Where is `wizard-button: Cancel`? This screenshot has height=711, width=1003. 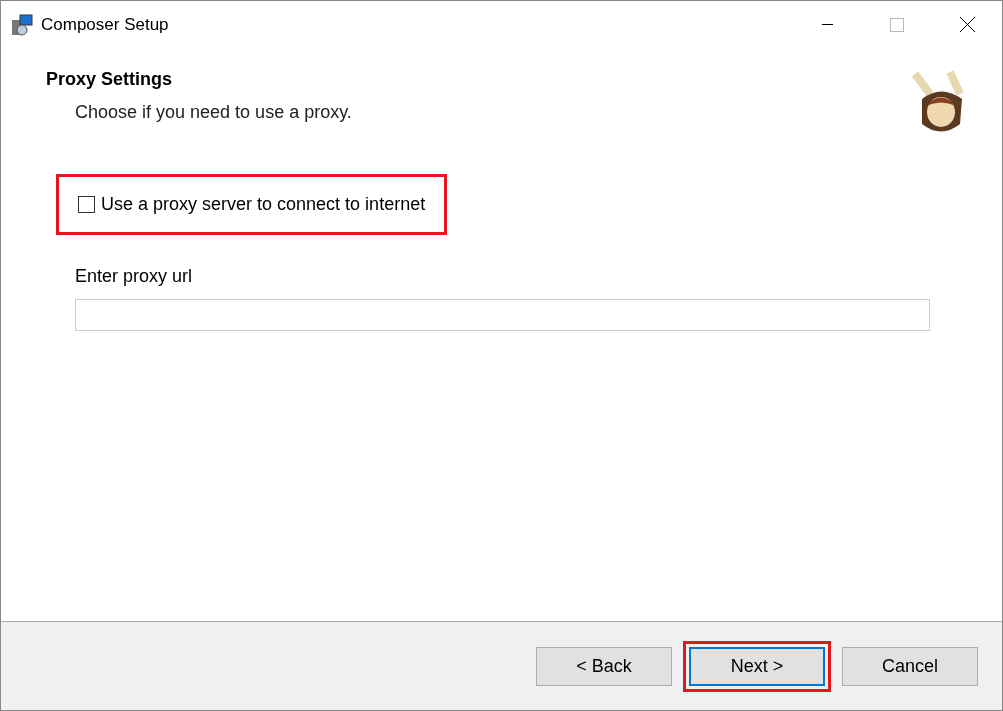
wizard-button: Cancel is located at coordinates (910, 666).